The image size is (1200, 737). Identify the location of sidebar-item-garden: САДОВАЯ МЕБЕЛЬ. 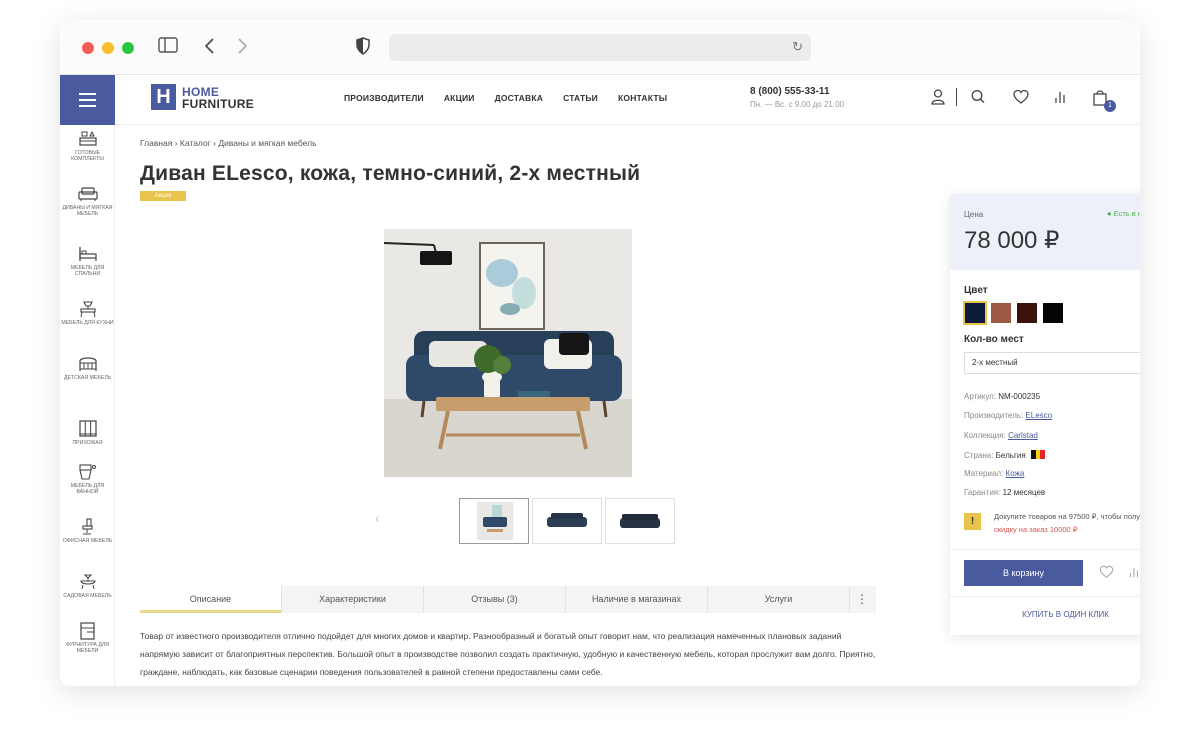
(87, 586).